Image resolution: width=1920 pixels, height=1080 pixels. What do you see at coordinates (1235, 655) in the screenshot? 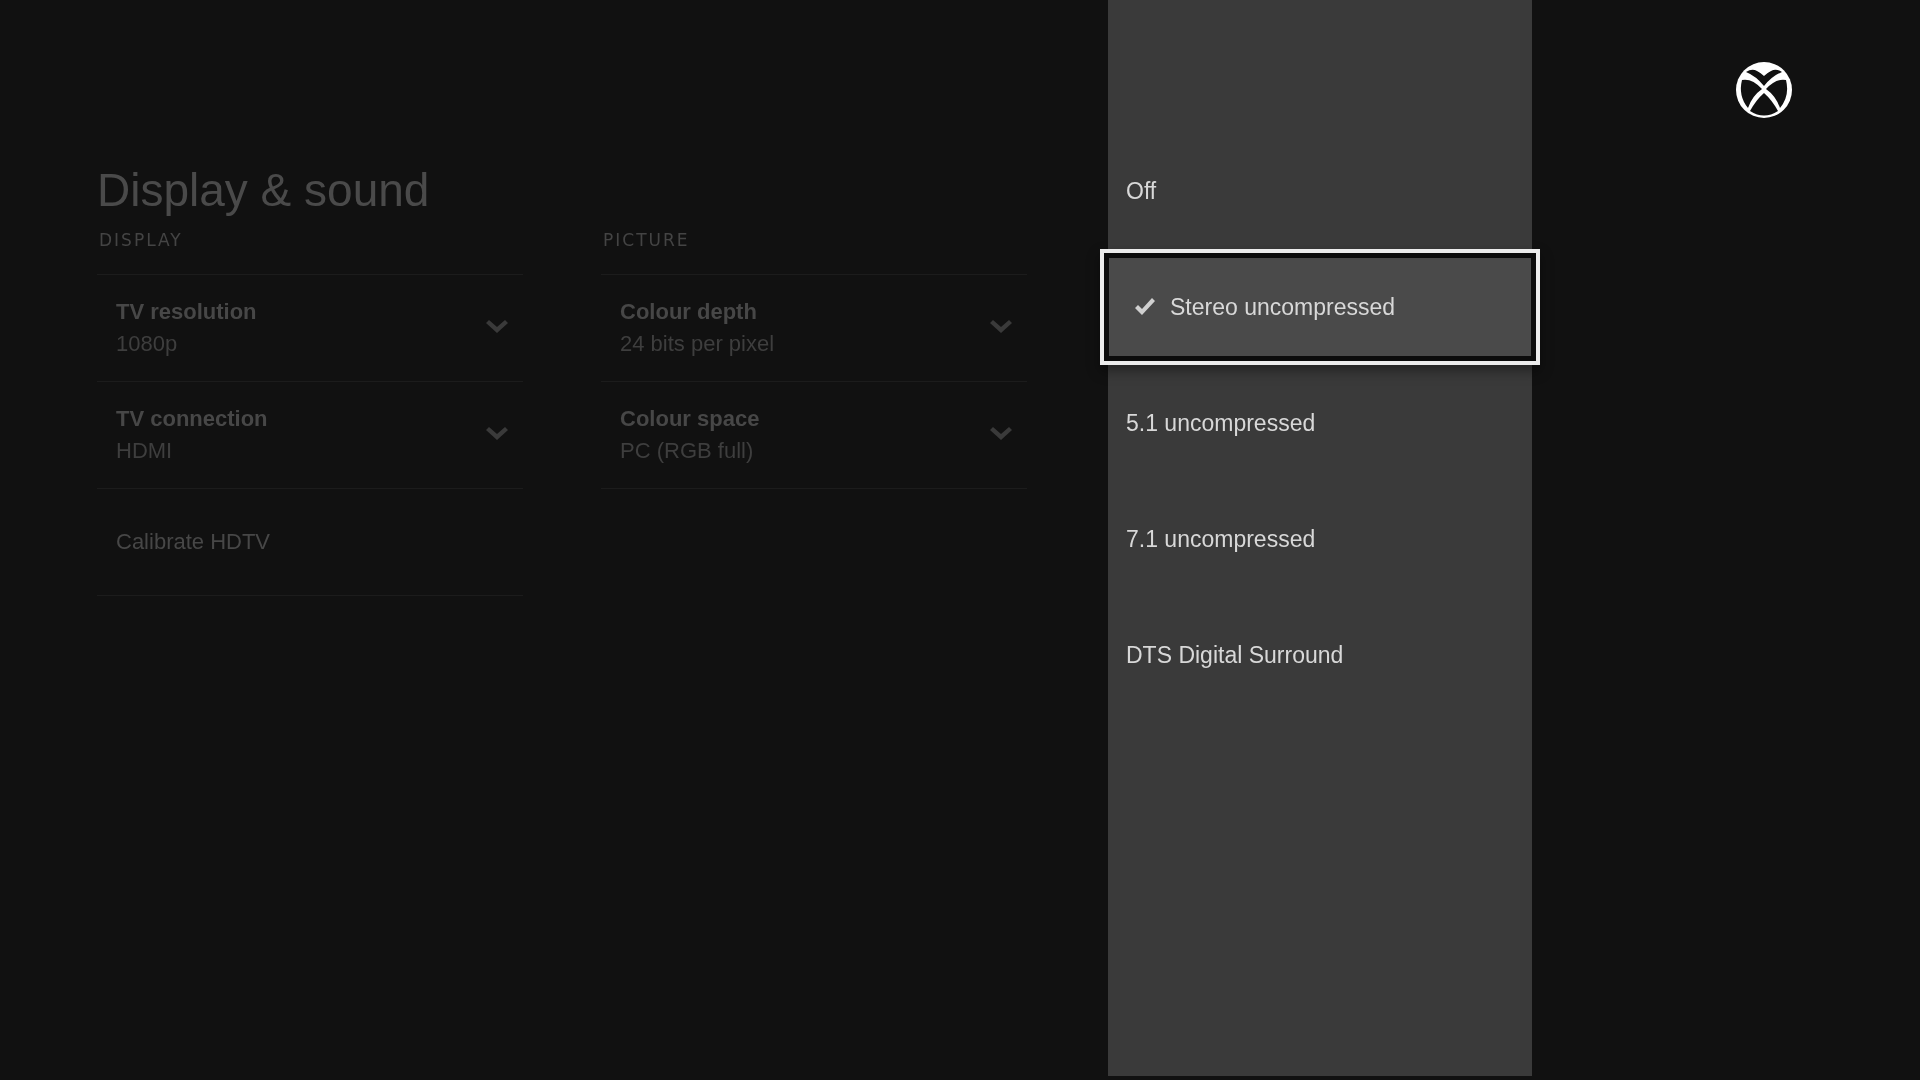
I see `option-label: DTS Digital Surround` at bounding box center [1235, 655].